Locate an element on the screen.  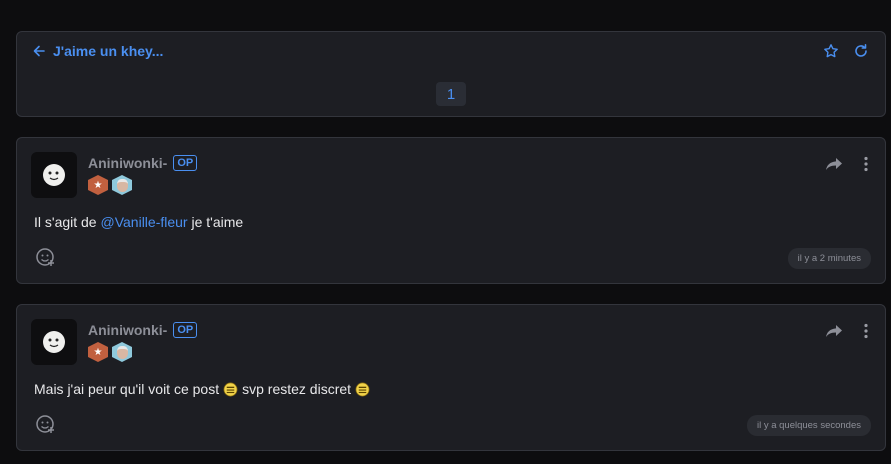
arrow-left-icon is located at coordinates (39, 51).